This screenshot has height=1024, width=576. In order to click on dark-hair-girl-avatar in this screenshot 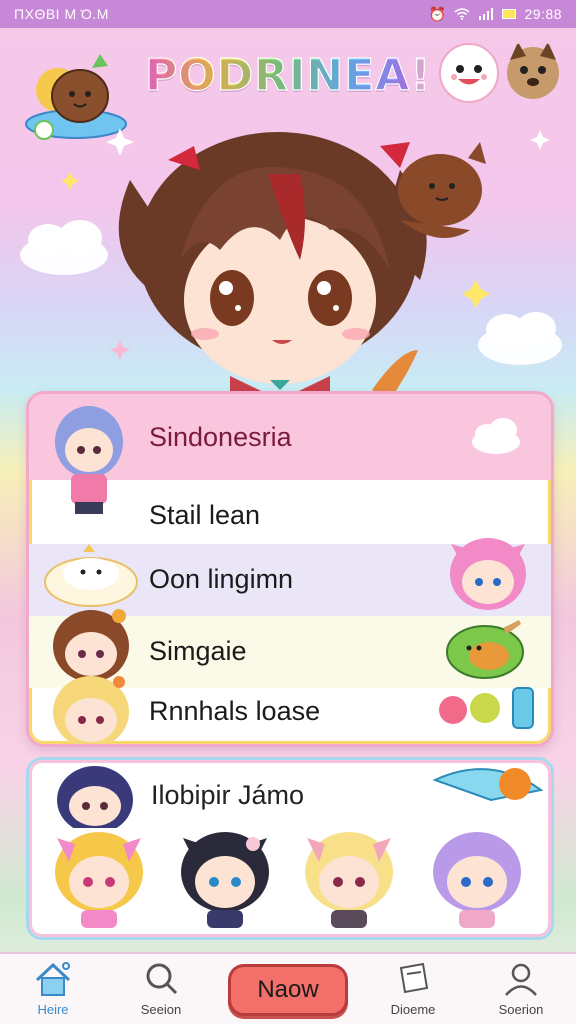, I will do `click(95, 797)`.